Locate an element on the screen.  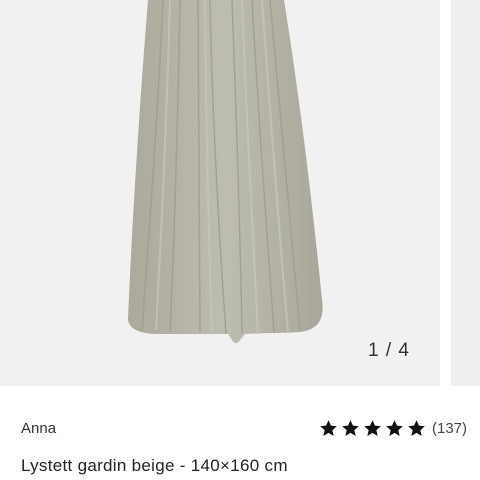
product-title: Lystett gardin beige - 140×160 cm is located at coordinates (154, 465).